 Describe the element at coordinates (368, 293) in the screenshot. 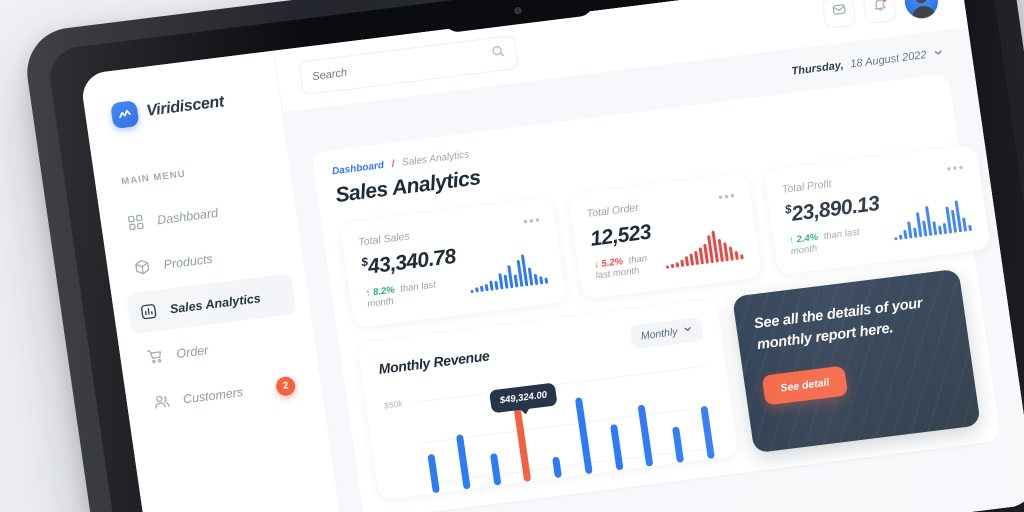

I see `delta-arrow: ↑` at that location.